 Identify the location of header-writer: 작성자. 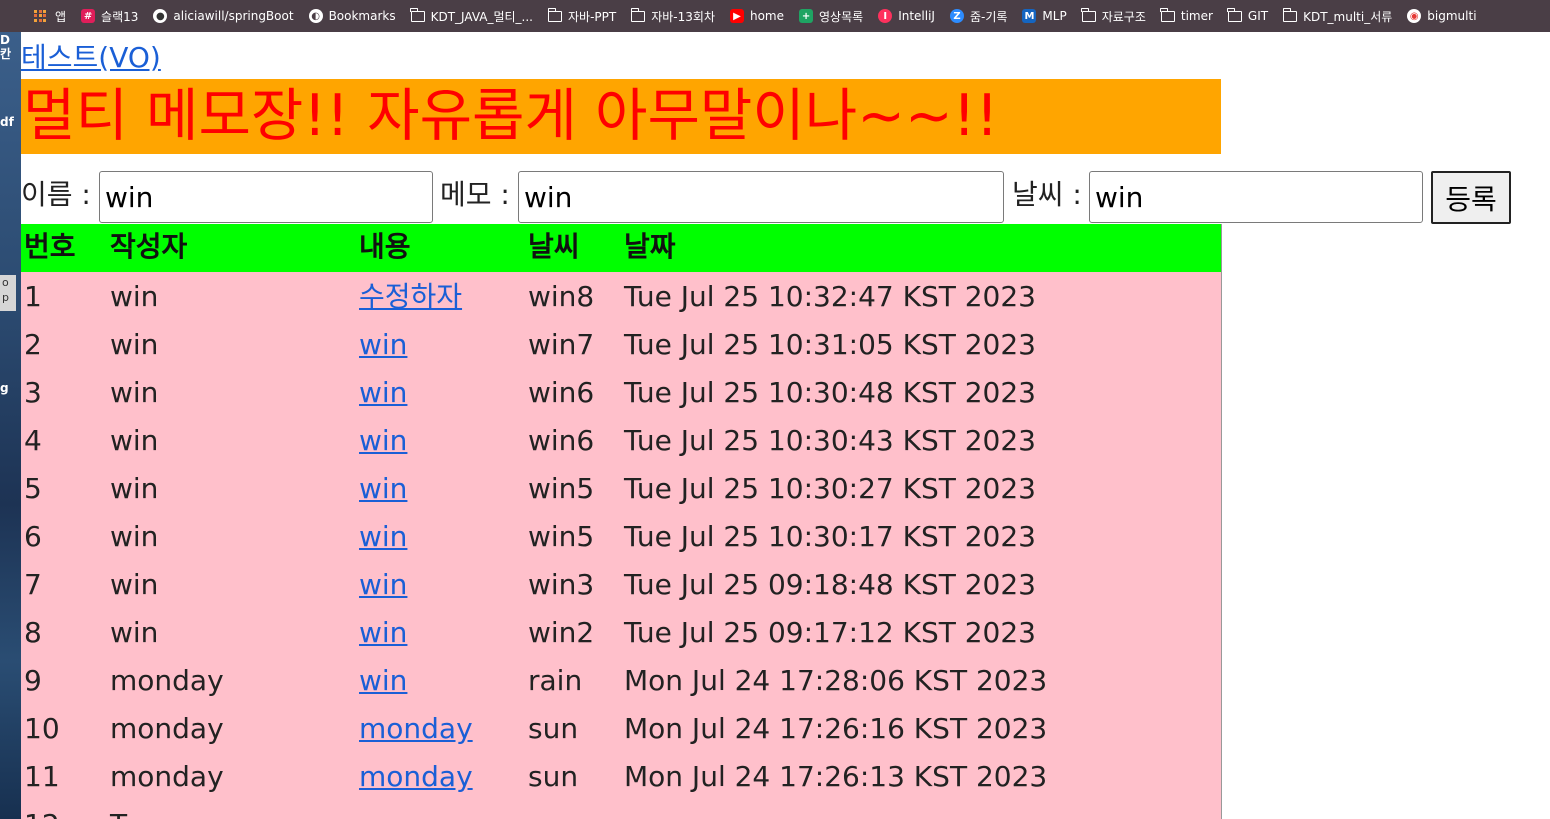
(149, 246).